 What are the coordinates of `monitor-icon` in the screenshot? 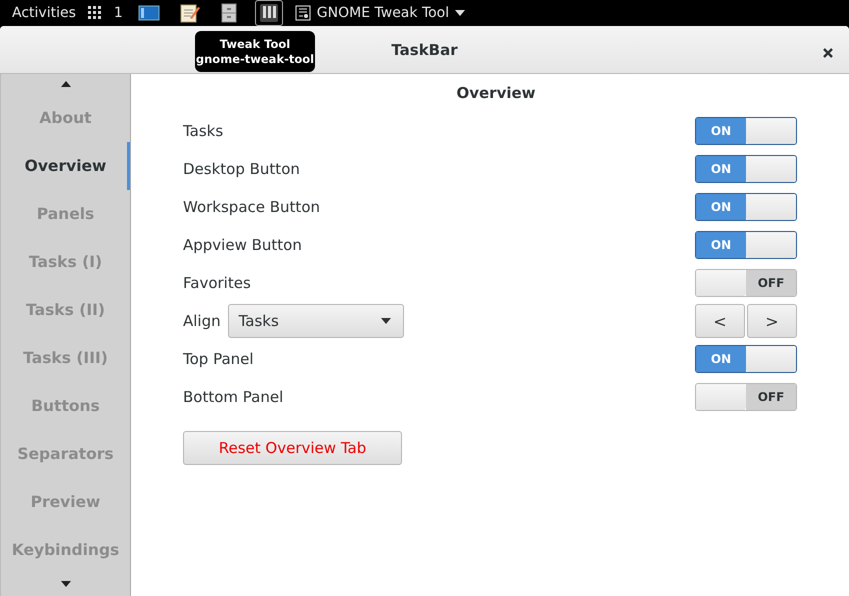 It's located at (149, 13).